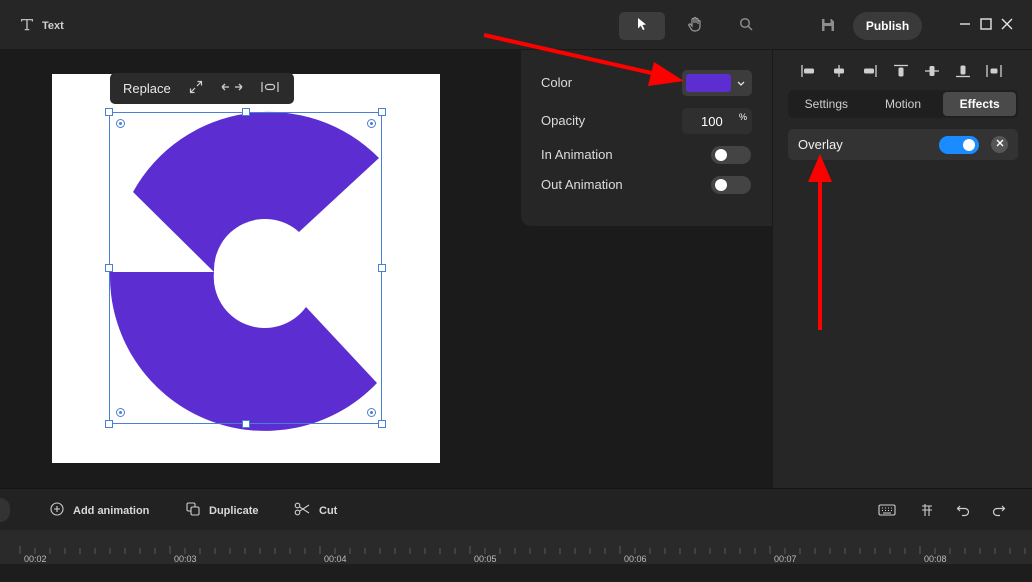 The image size is (1032, 582). What do you see at coordinates (234, 510) in the screenshot?
I see `duplicate-label: Duplicate` at bounding box center [234, 510].